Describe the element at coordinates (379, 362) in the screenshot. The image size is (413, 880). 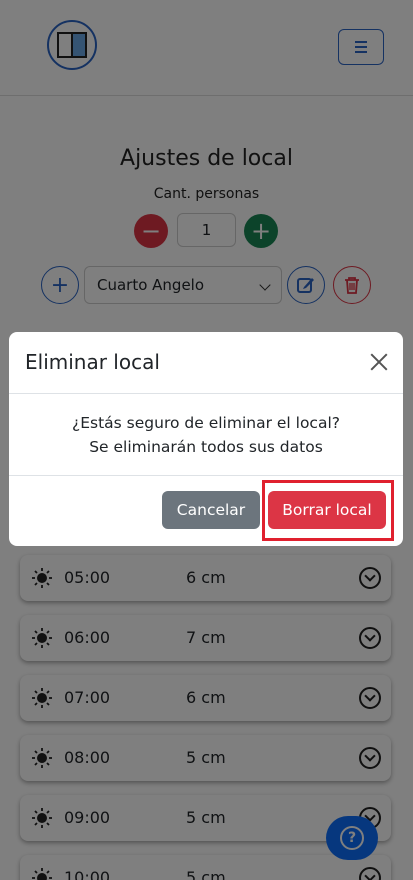
I see `close-icon` at that location.